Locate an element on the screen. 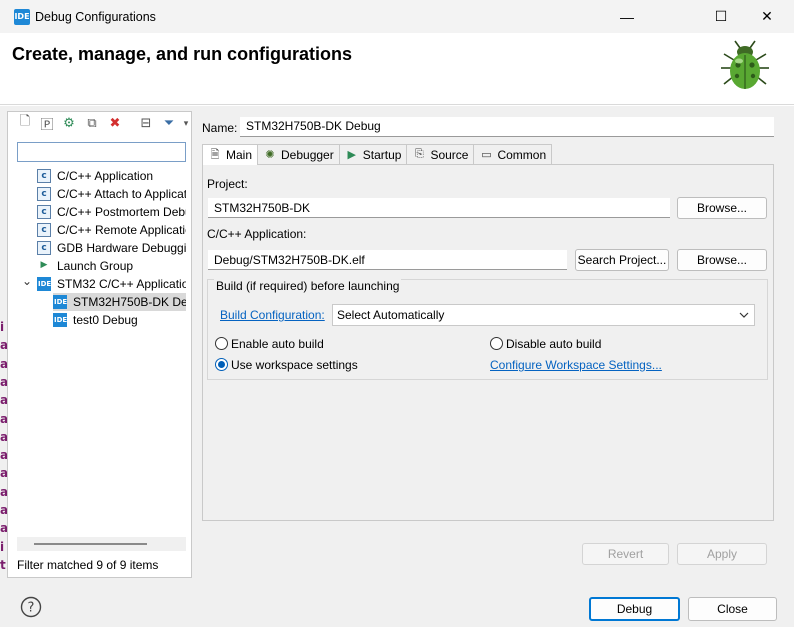  debugger-tab-icon: ✺ is located at coordinates (270, 155).